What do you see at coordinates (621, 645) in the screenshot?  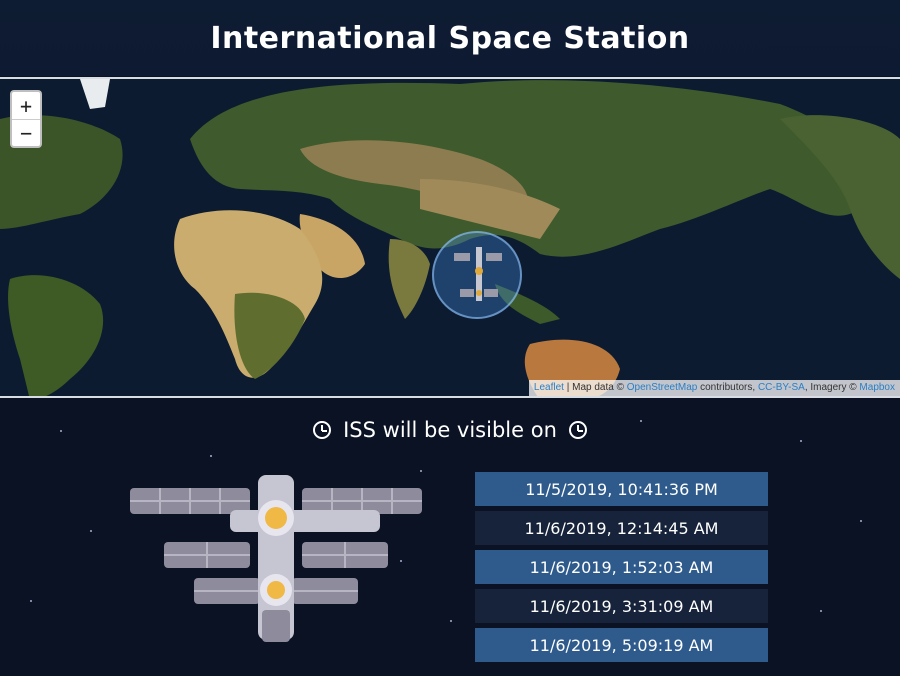 I see `pass-time-item: 11/6/2019, 5:09:19 AM` at bounding box center [621, 645].